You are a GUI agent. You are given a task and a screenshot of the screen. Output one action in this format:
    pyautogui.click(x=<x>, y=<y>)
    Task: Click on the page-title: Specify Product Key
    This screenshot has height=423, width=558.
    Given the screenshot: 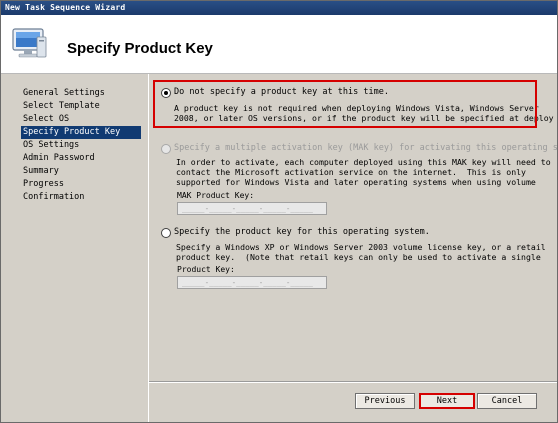 What is the action you would take?
    pyautogui.click(x=140, y=48)
    